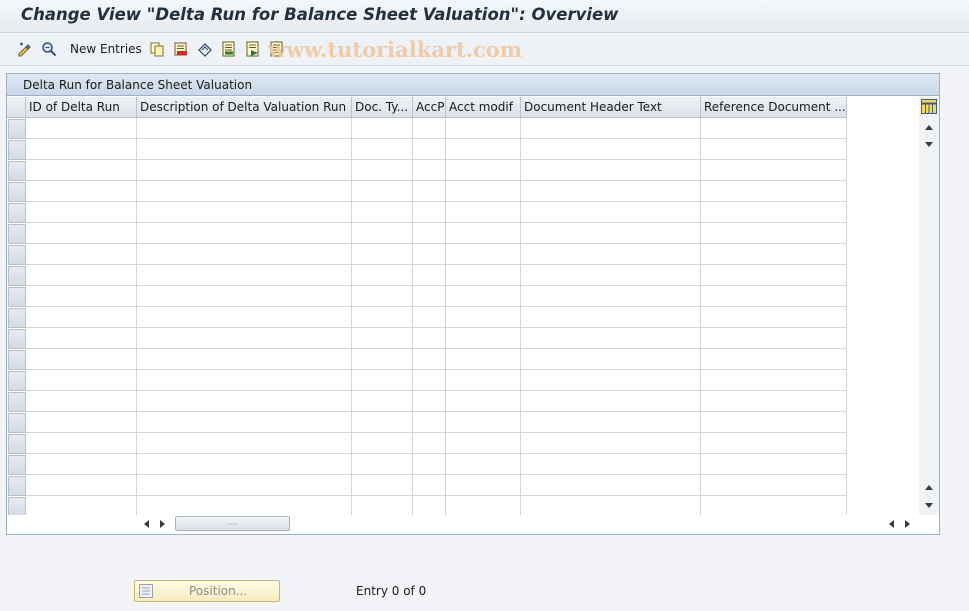 The image size is (969, 611). I want to click on column-header-acct-modif: Acct modif, so click(483, 107).